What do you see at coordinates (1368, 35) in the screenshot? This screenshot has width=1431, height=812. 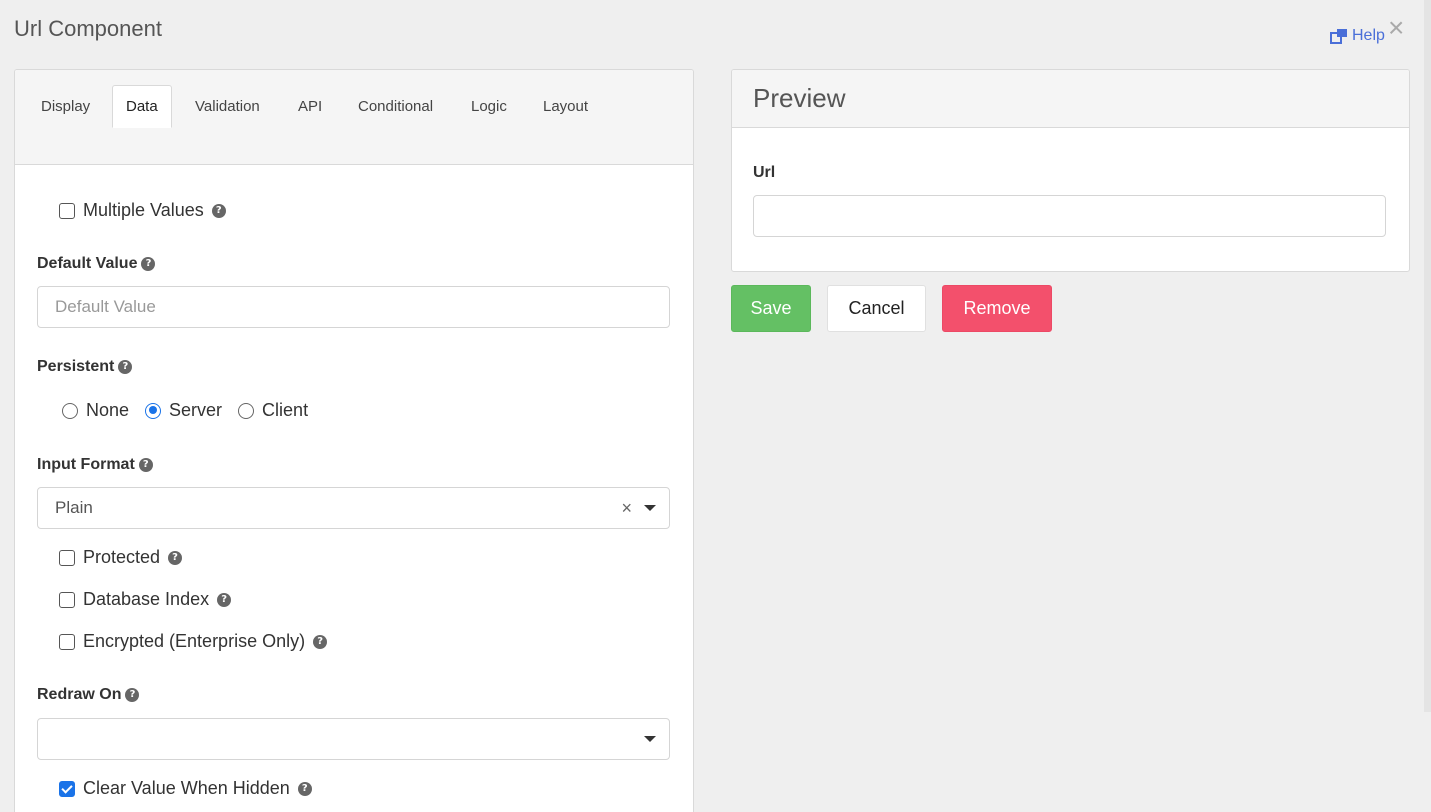 I see `help-label: Help` at bounding box center [1368, 35].